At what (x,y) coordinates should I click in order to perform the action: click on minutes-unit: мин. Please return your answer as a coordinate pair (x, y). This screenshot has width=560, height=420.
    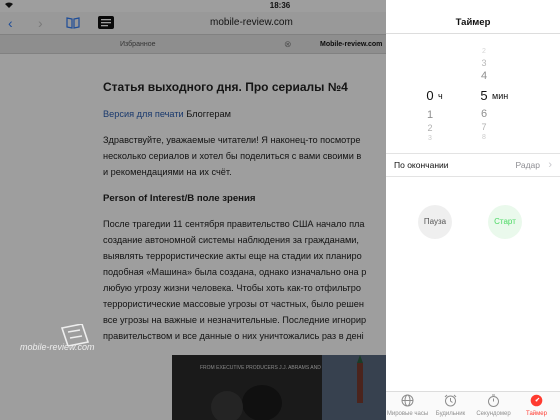
    Looking at the image, I should click on (500, 96).